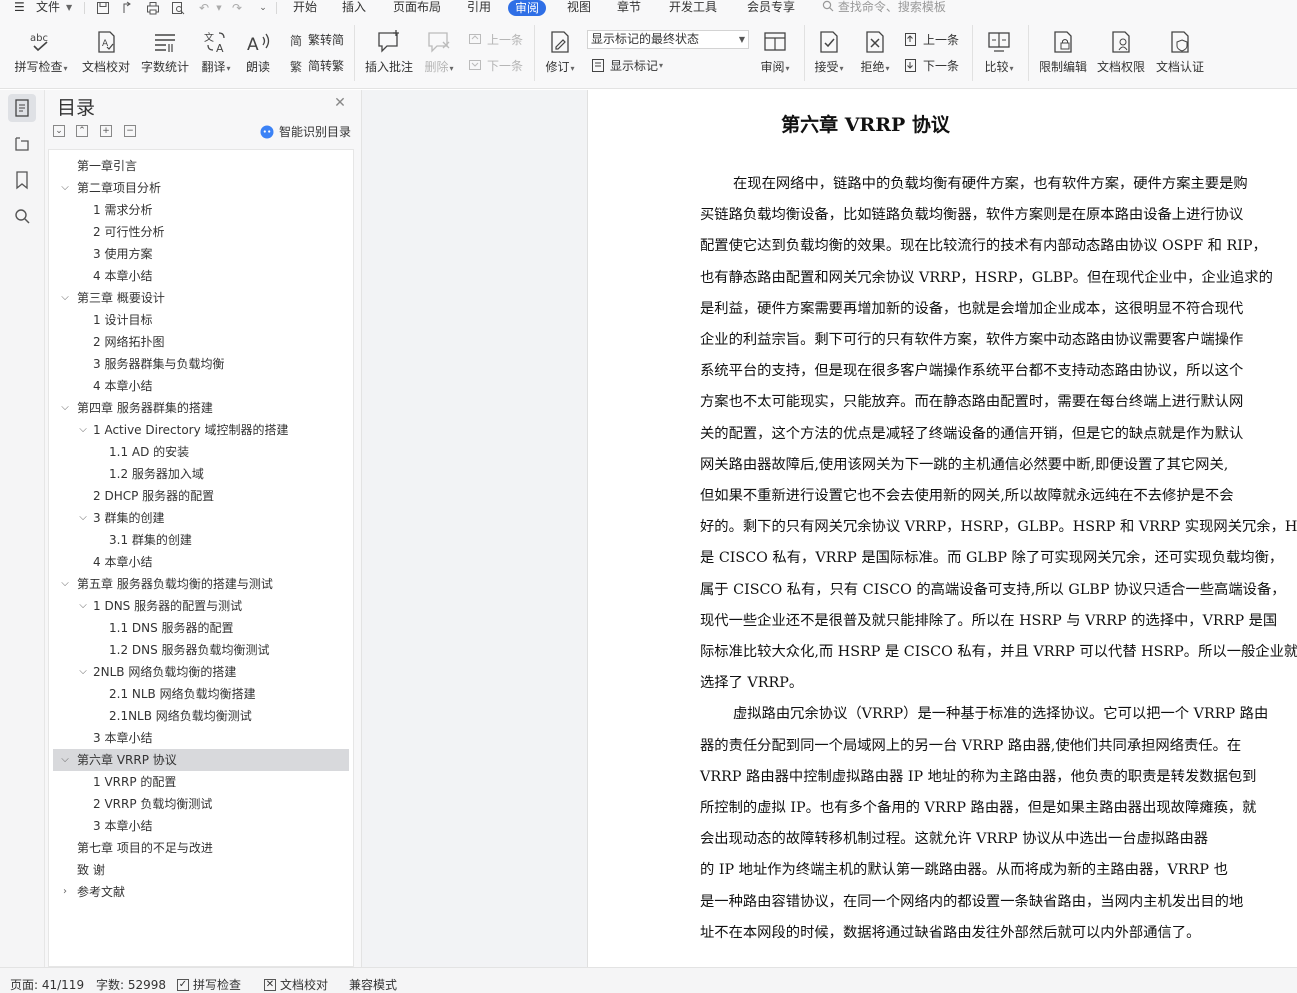  I want to click on restrict-editing-button: 限制编辑, so click(1063, 51).